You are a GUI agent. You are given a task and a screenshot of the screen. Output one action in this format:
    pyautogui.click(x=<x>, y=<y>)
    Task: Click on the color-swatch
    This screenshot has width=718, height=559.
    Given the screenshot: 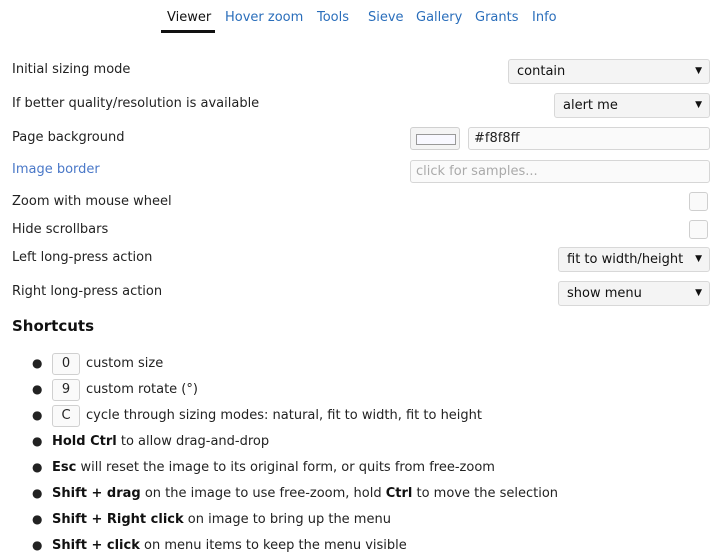 What is the action you would take?
    pyautogui.click(x=436, y=139)
    